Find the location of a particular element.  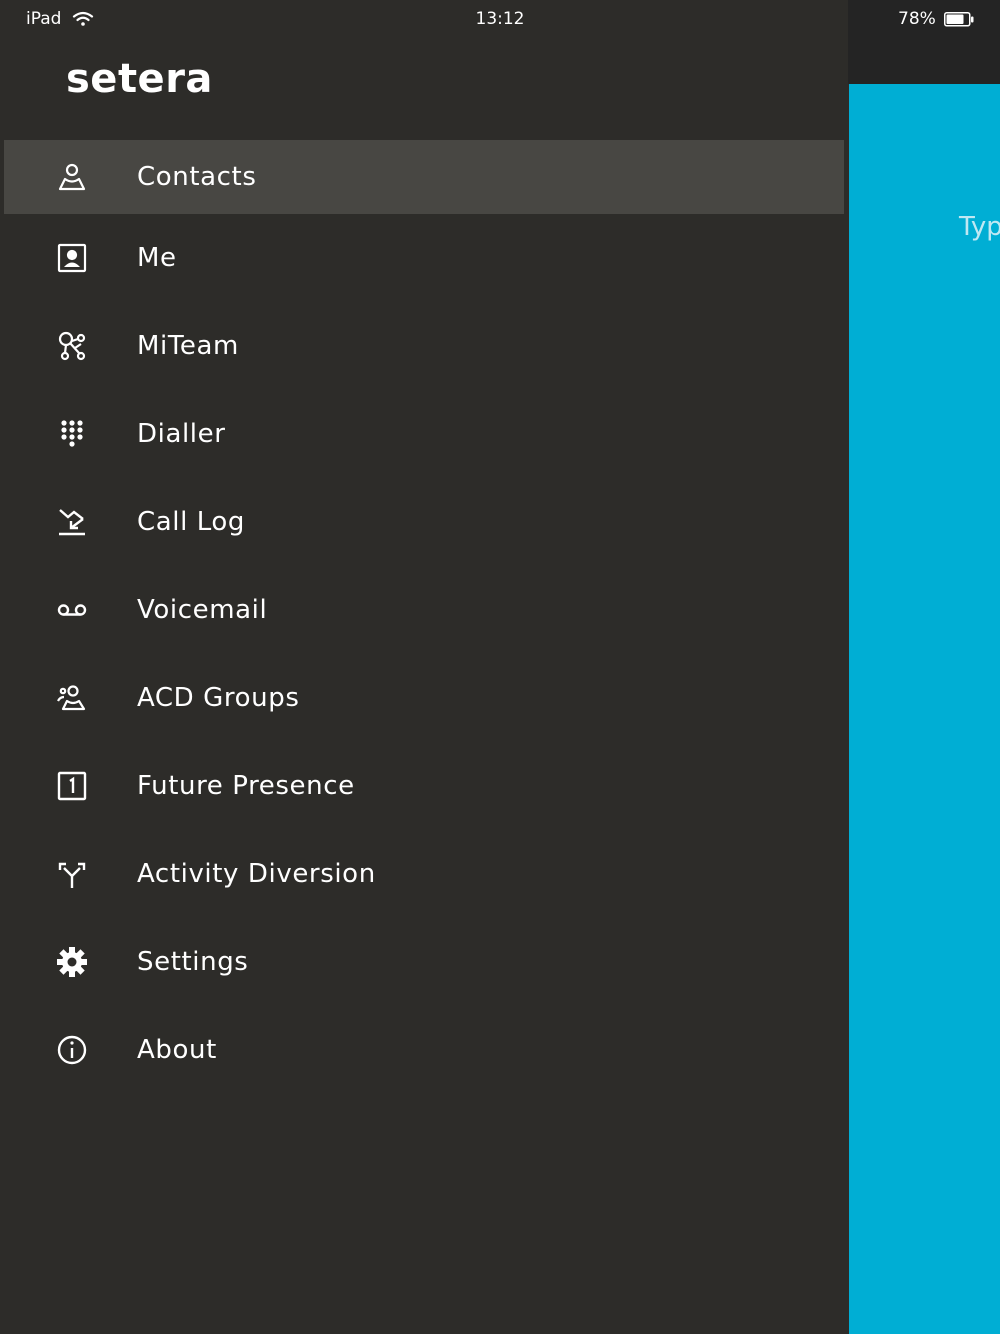

menu-item-label: Settings is located at coordinates (193, 962).